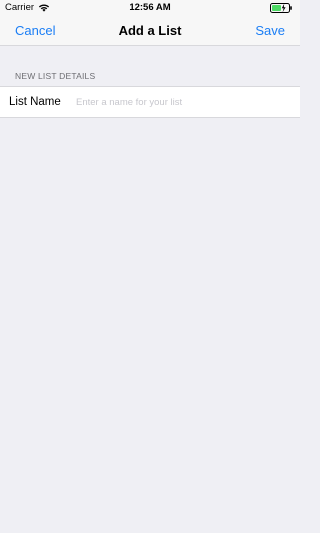 This screenshot has width=320, height=533. I want to click on list-name-input, so click(183, 102).